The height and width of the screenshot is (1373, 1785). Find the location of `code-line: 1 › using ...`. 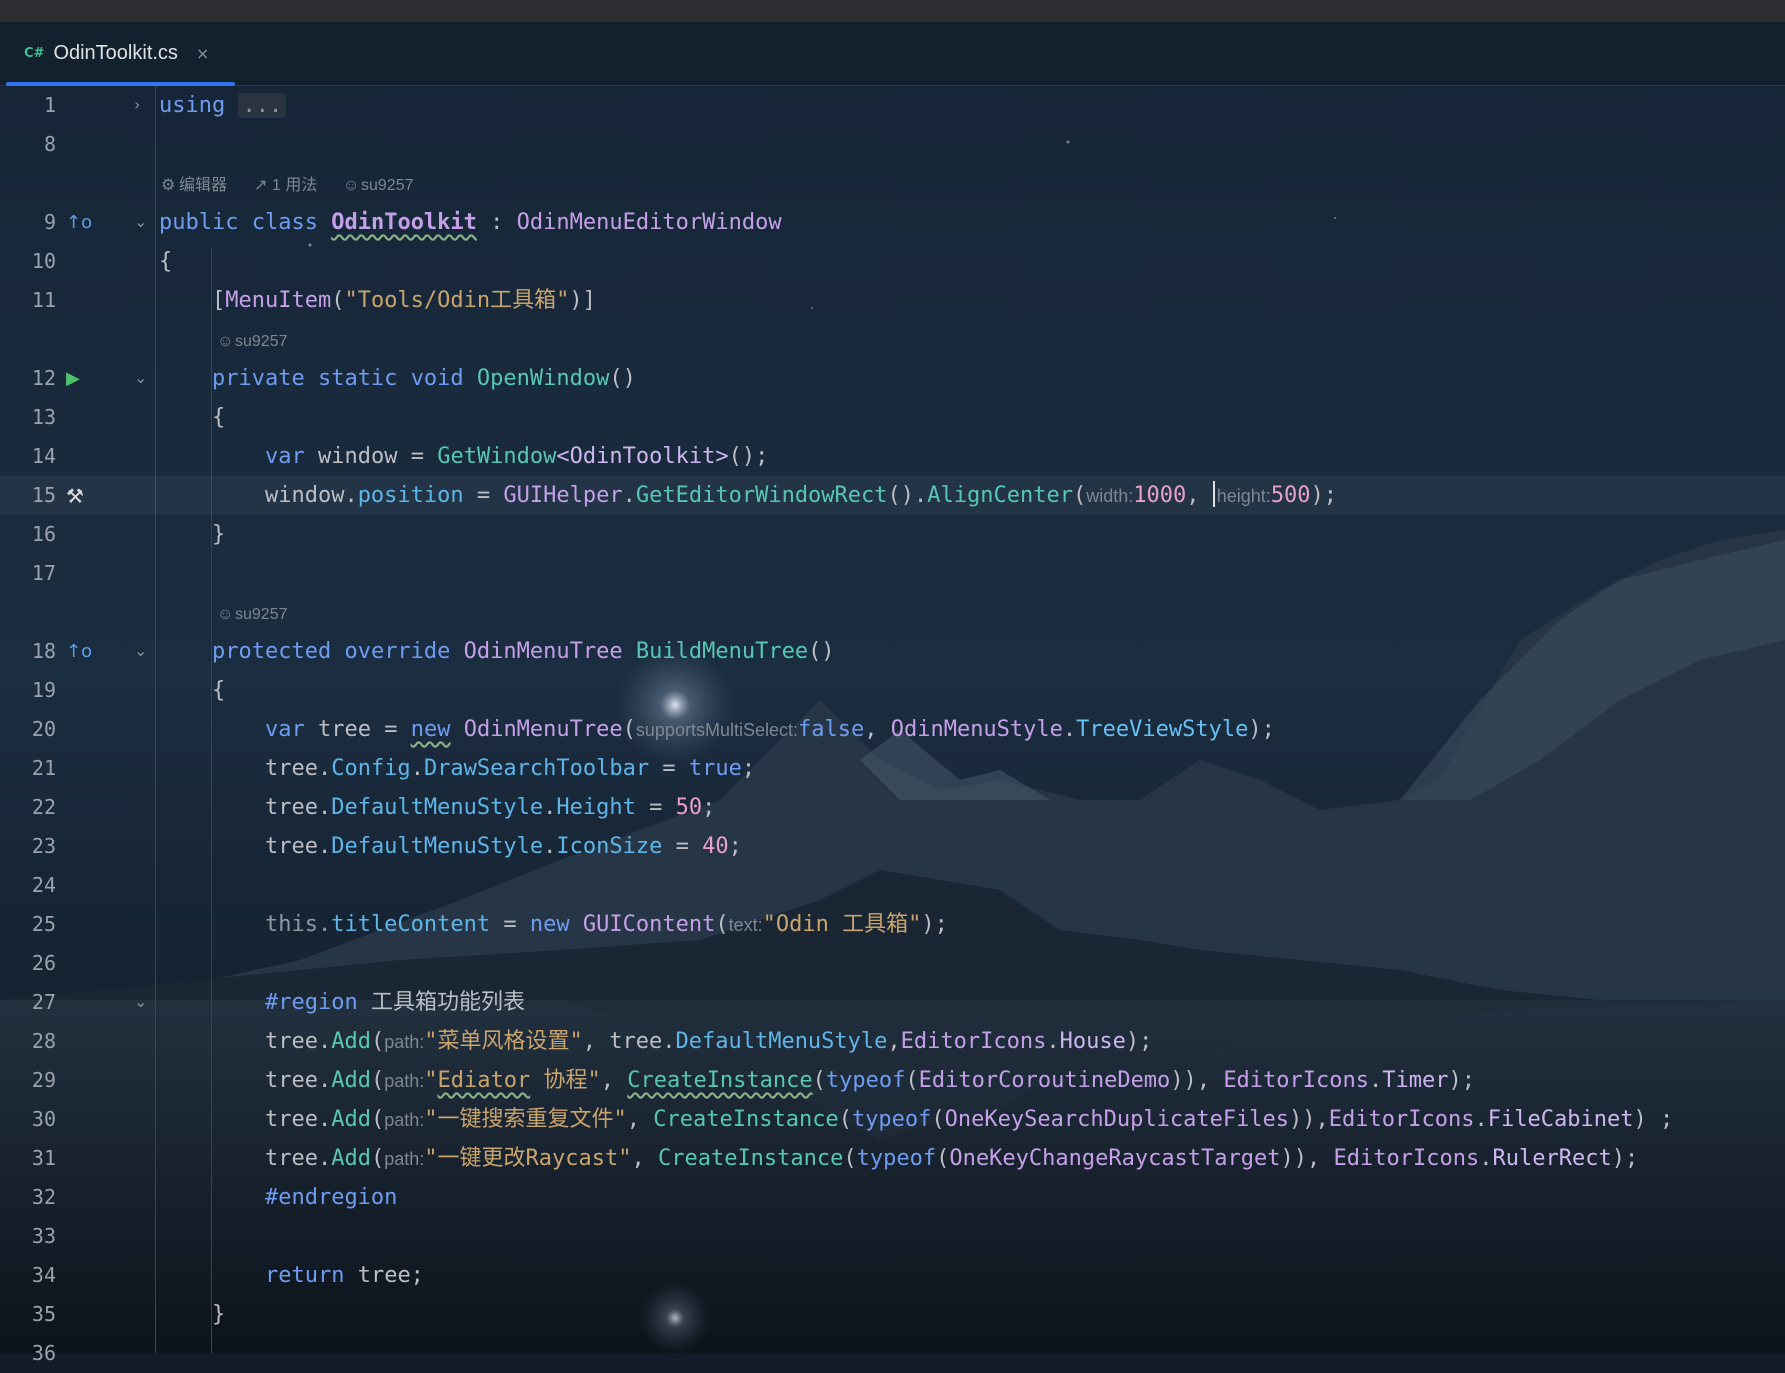

code-line: 1 › using ... is located at coordinates (892, 105).